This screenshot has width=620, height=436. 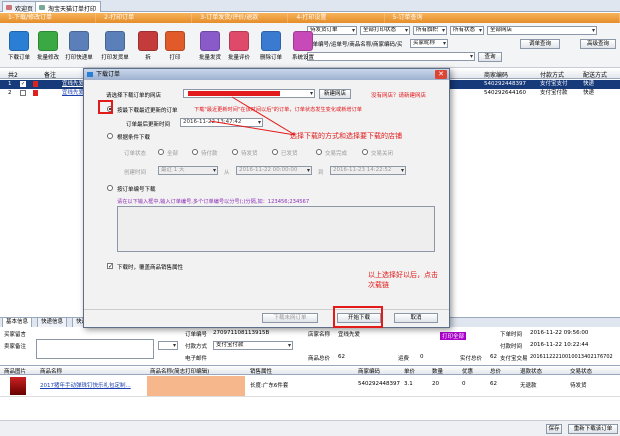 I want to click on annotation-arrows, so click(x=252, y=116).